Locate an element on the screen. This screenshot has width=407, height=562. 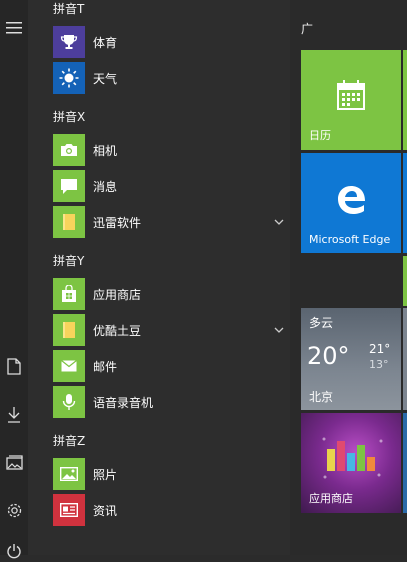
app-voice-recorder: 语音录音机 is located at coordinates (175, 402).